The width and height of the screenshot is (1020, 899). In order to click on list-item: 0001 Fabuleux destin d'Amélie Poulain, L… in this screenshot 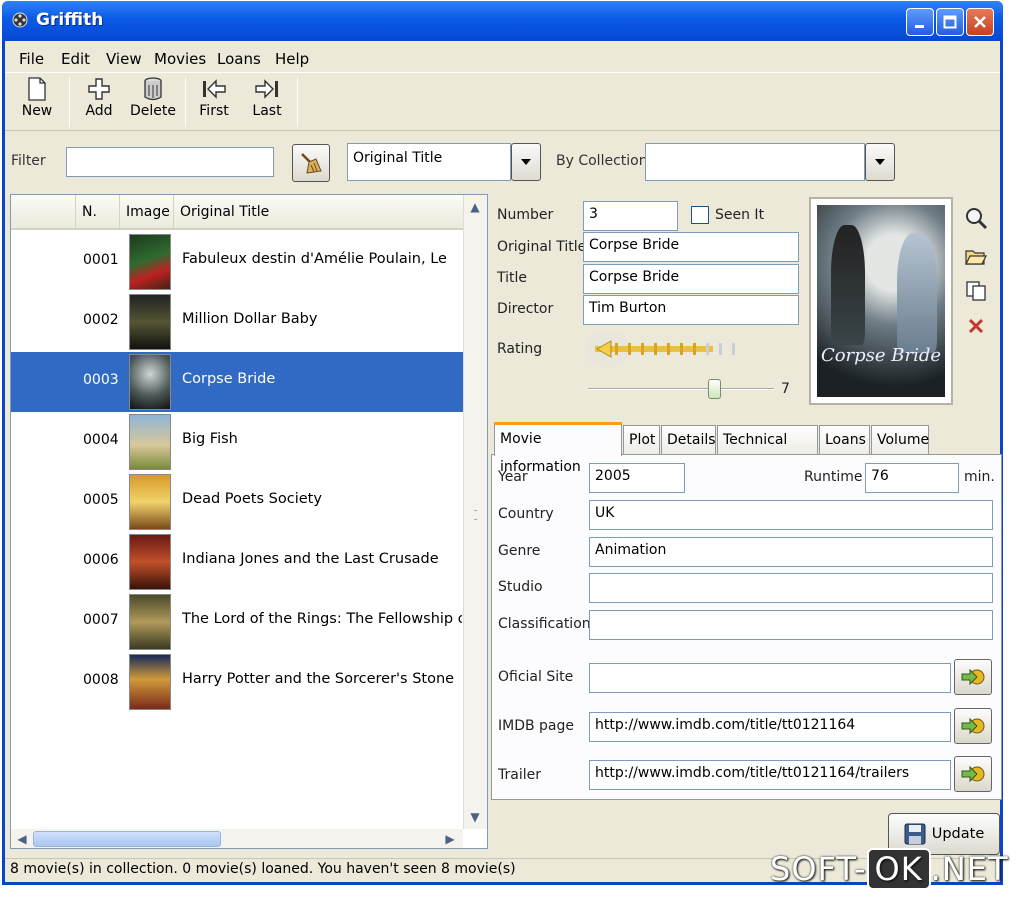, I will do `click(237, 262)`.